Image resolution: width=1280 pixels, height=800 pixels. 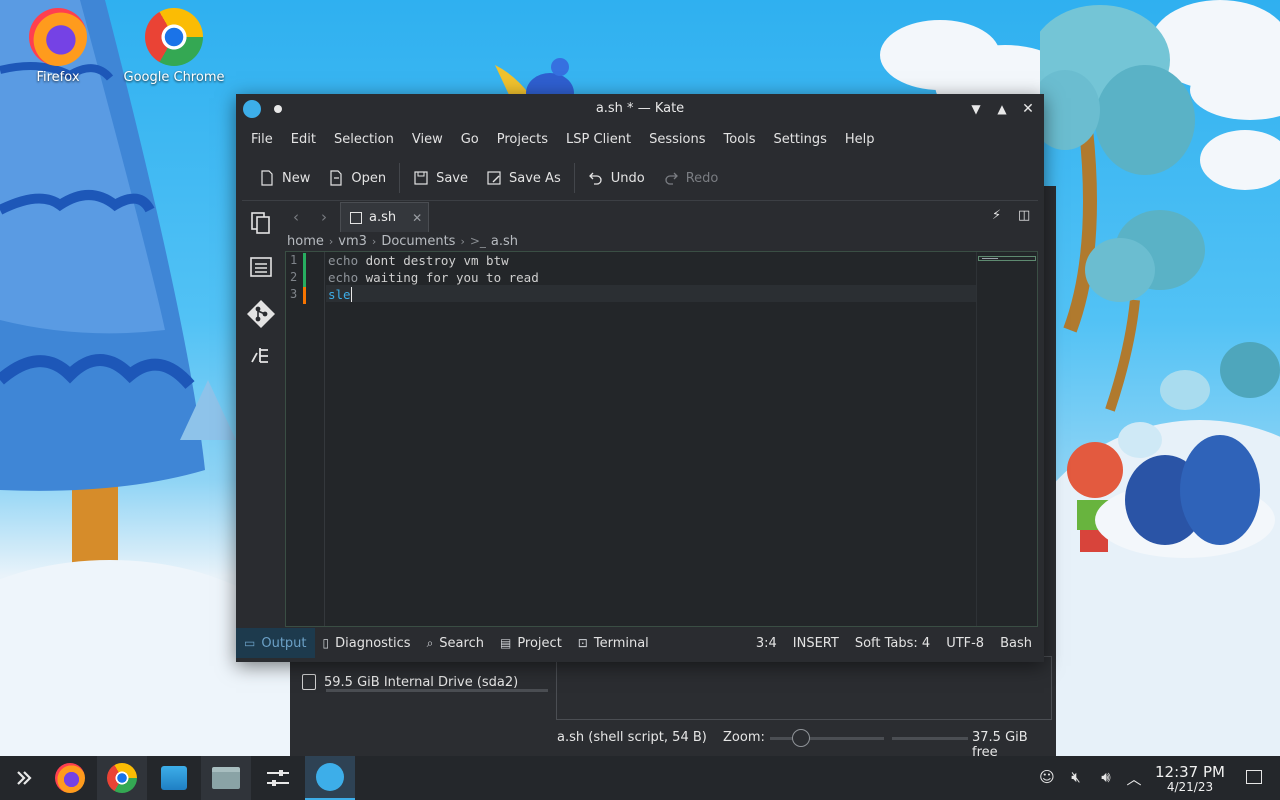 What do you see at coordinates (384, 217) in the screenshot?
I see `tab-a-sh: a.sh ✕` at bounding box center [384, 217].